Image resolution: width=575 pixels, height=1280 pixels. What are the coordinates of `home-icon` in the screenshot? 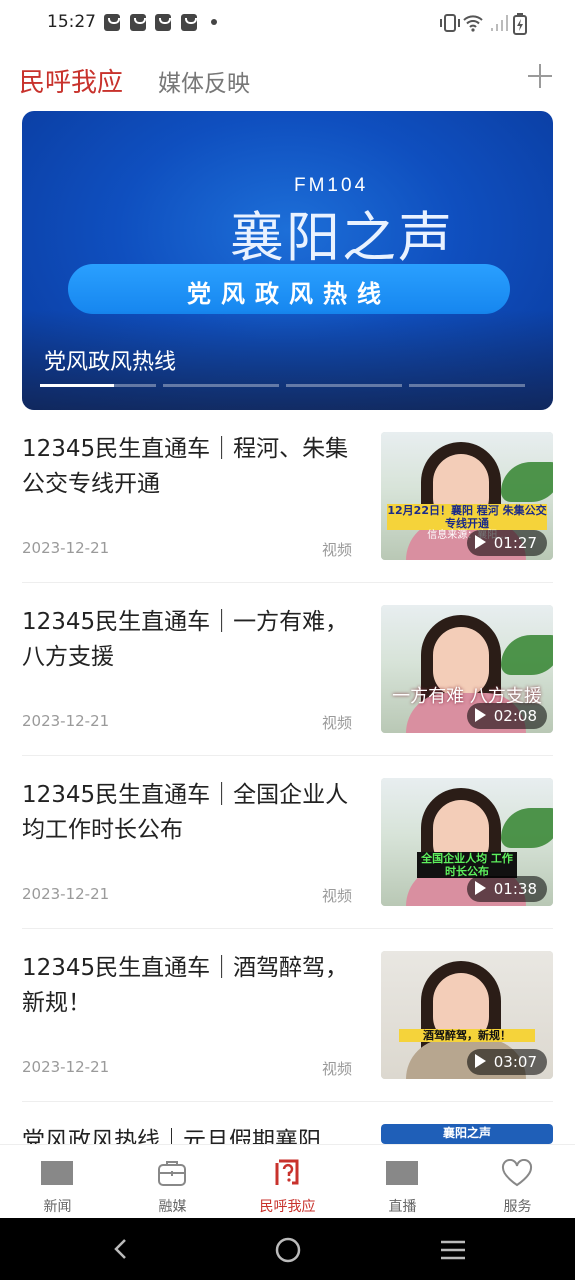 It's located at (288, 1250).